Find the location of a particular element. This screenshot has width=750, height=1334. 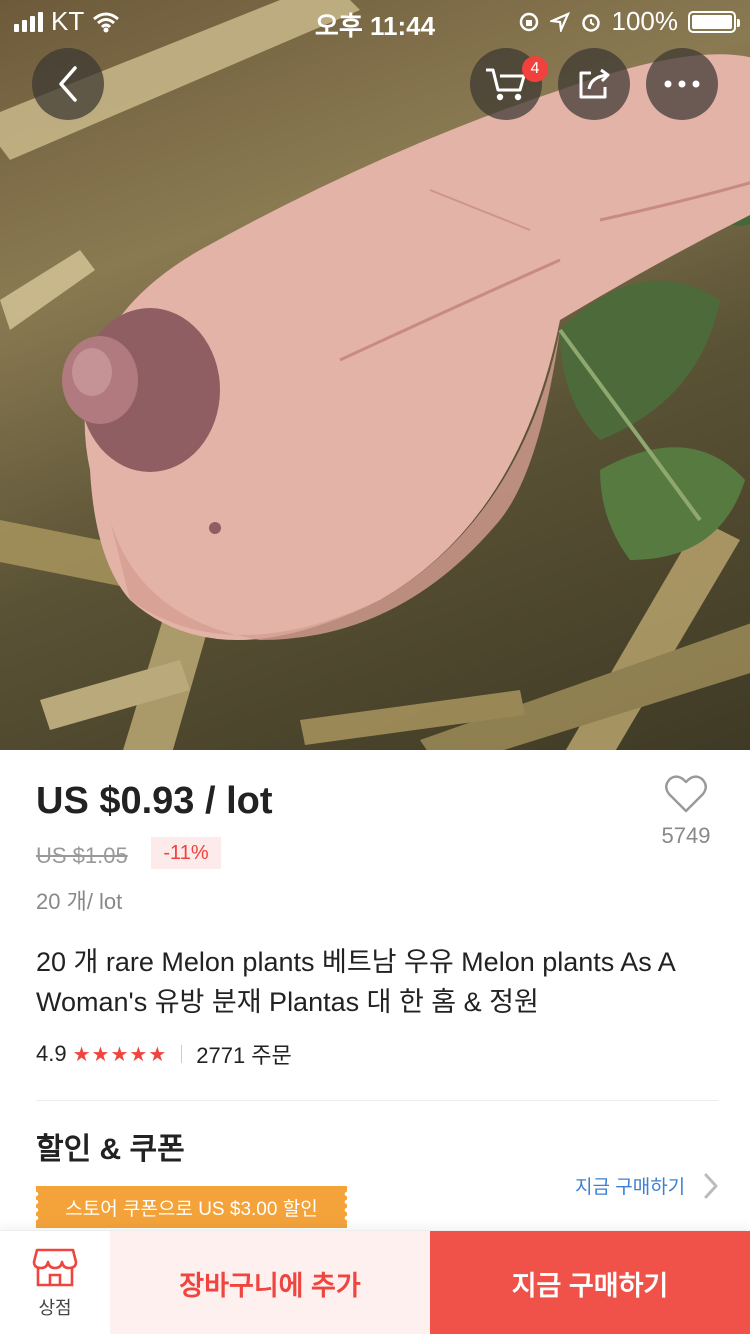

chevron-right-icon is located at coordinates (711, 1186).